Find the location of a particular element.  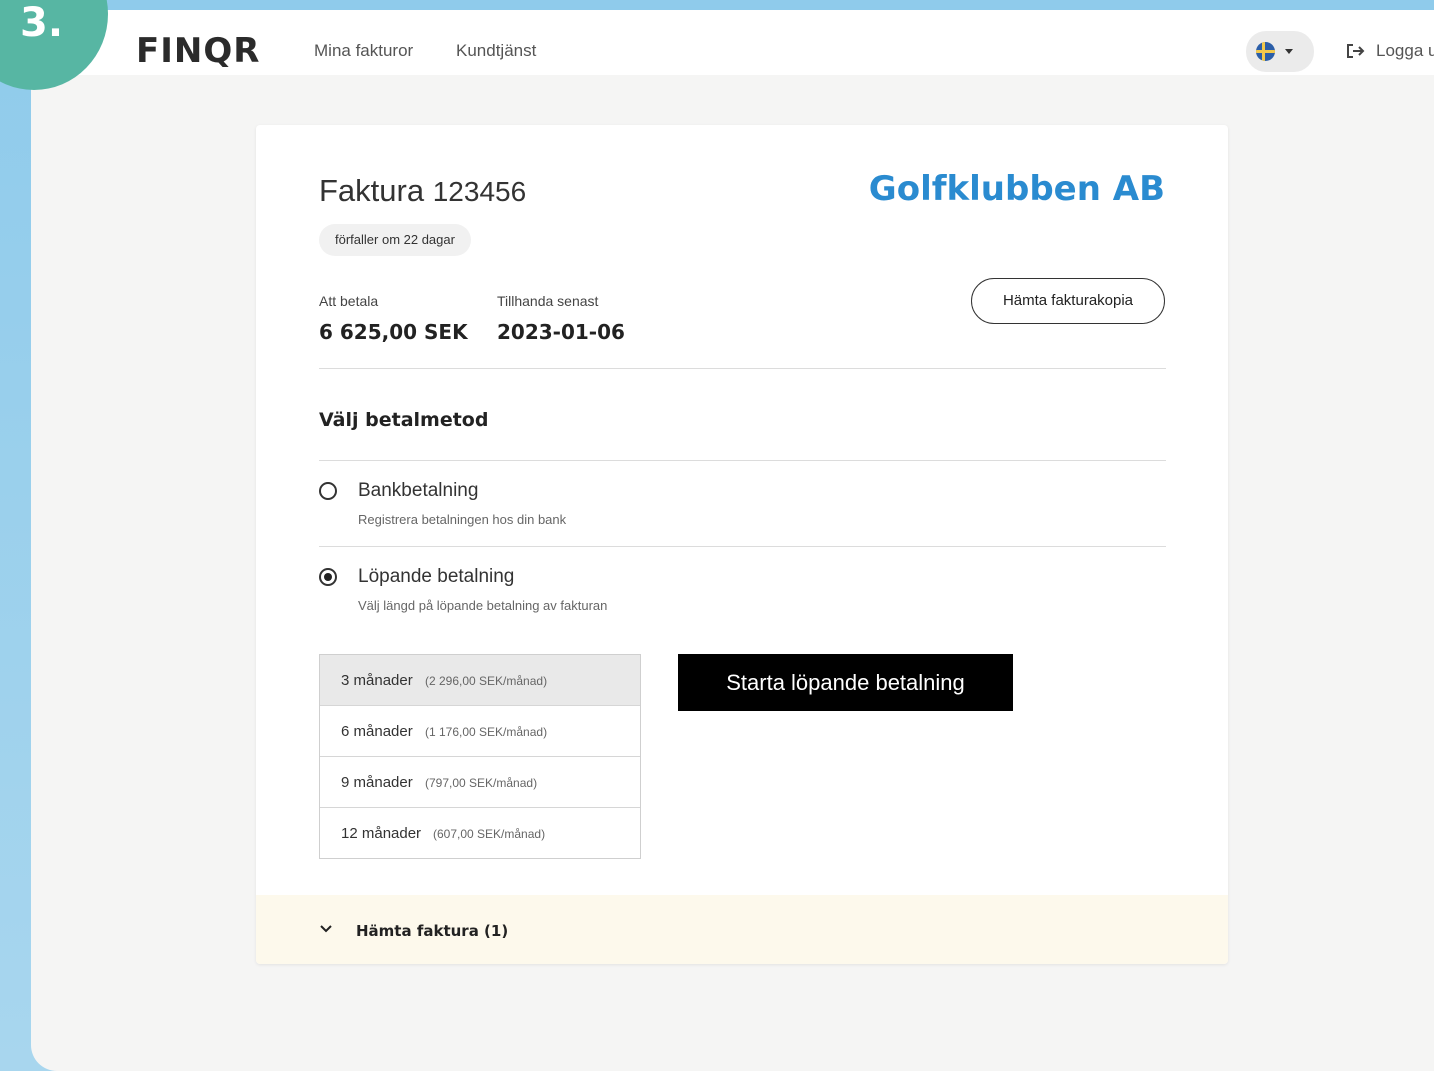

amount-value: 6 625,00 SEK is located at coordinates (393, 332).